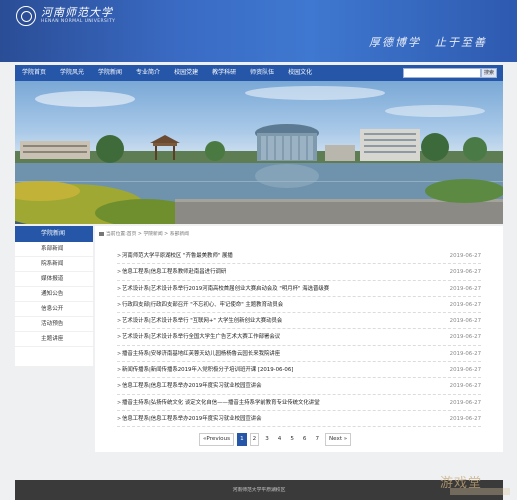  I want to click on search-button: 搜索, so click(489, 73).